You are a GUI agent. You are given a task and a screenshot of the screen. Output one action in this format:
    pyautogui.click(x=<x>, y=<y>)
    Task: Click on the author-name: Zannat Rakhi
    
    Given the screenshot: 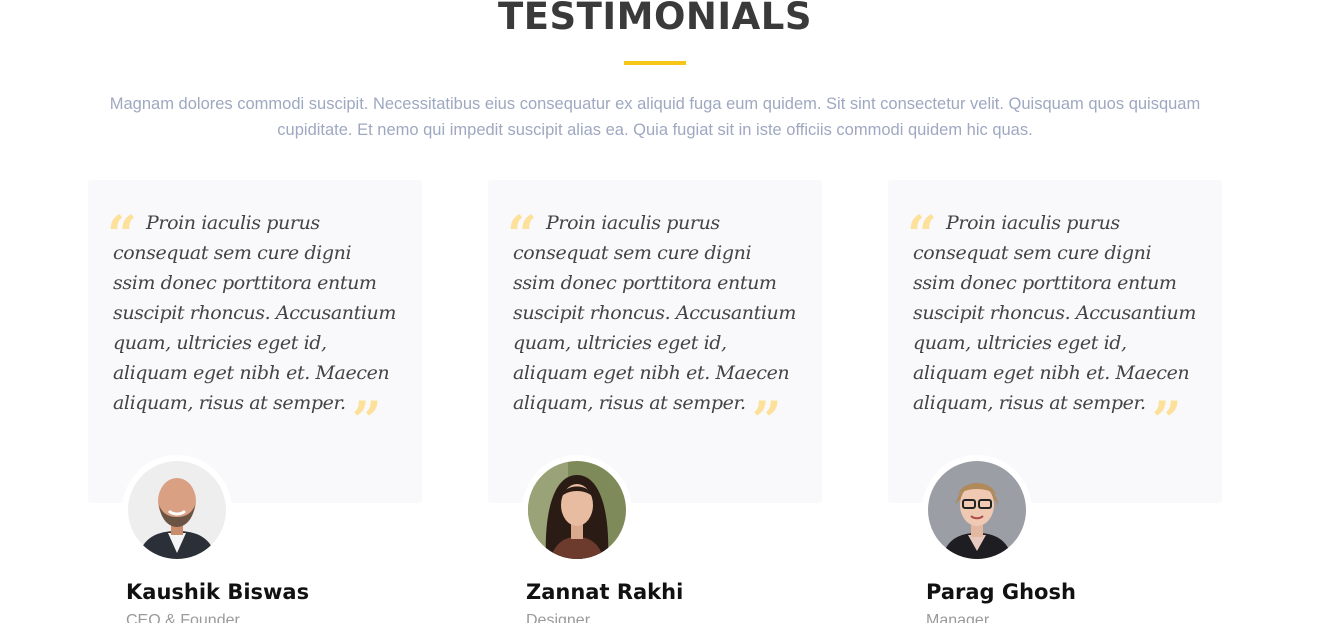 What is the action you would take?
    pyautogui.click(x=605, y=592)
    